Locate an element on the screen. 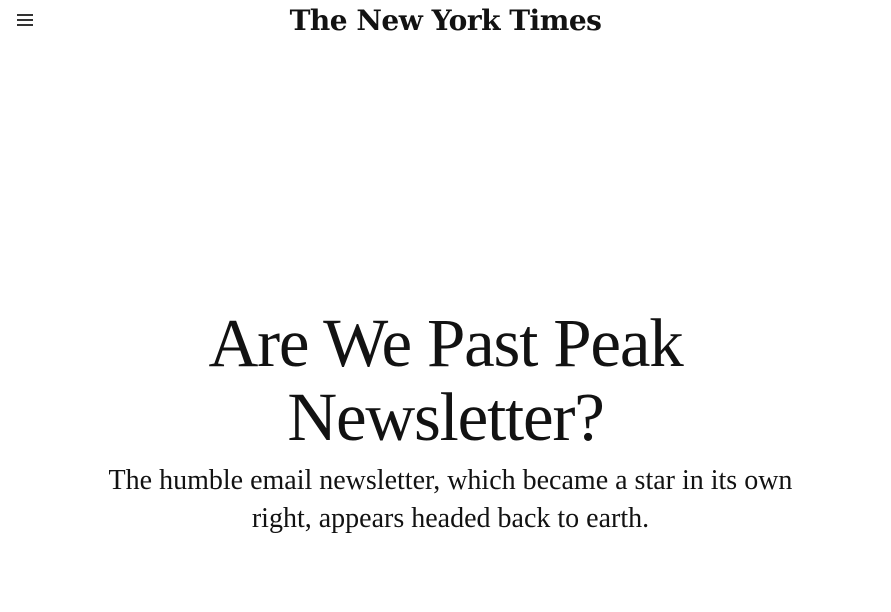 The image size is (891, 612). masthead-logo: The New York Times is located at coordinates (445, 21).